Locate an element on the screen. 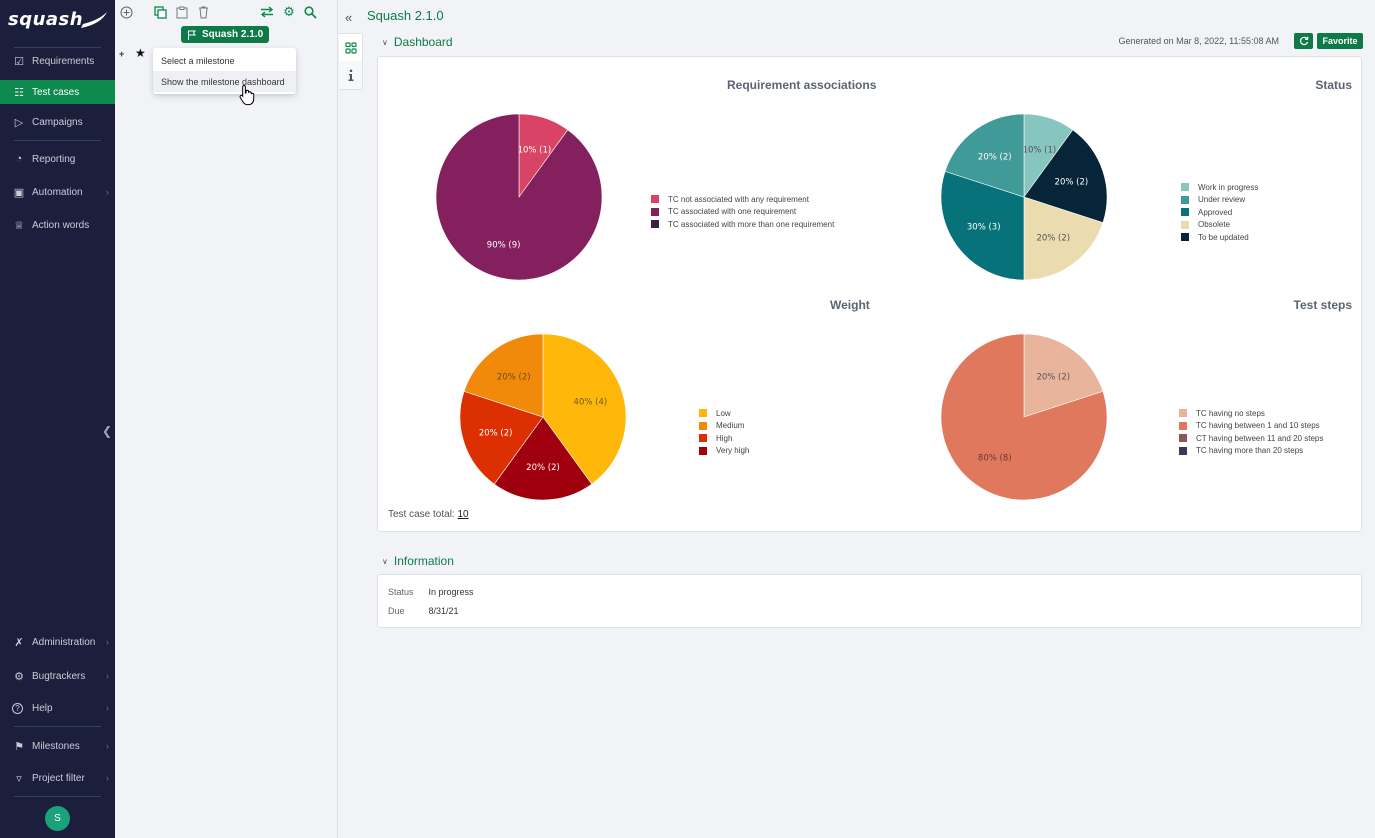  legend-item: Approved is located at coordinates (1219, 212).